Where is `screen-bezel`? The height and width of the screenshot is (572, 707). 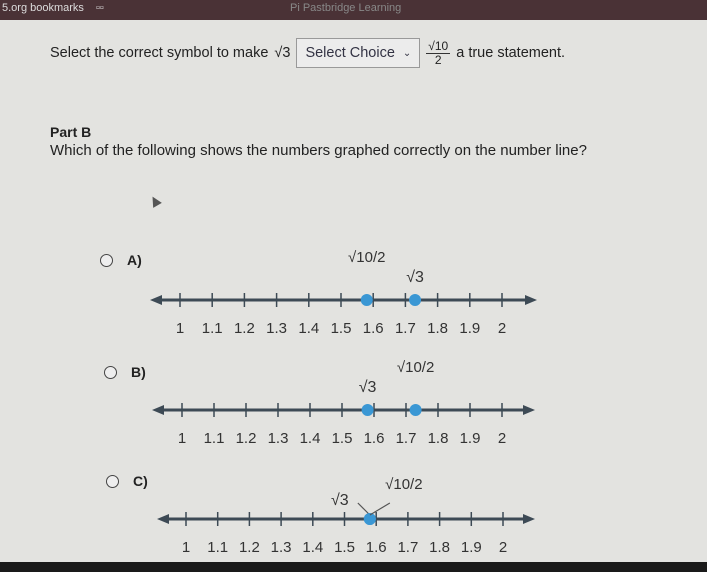 screen-bezel is located at coordinates (353, 567).